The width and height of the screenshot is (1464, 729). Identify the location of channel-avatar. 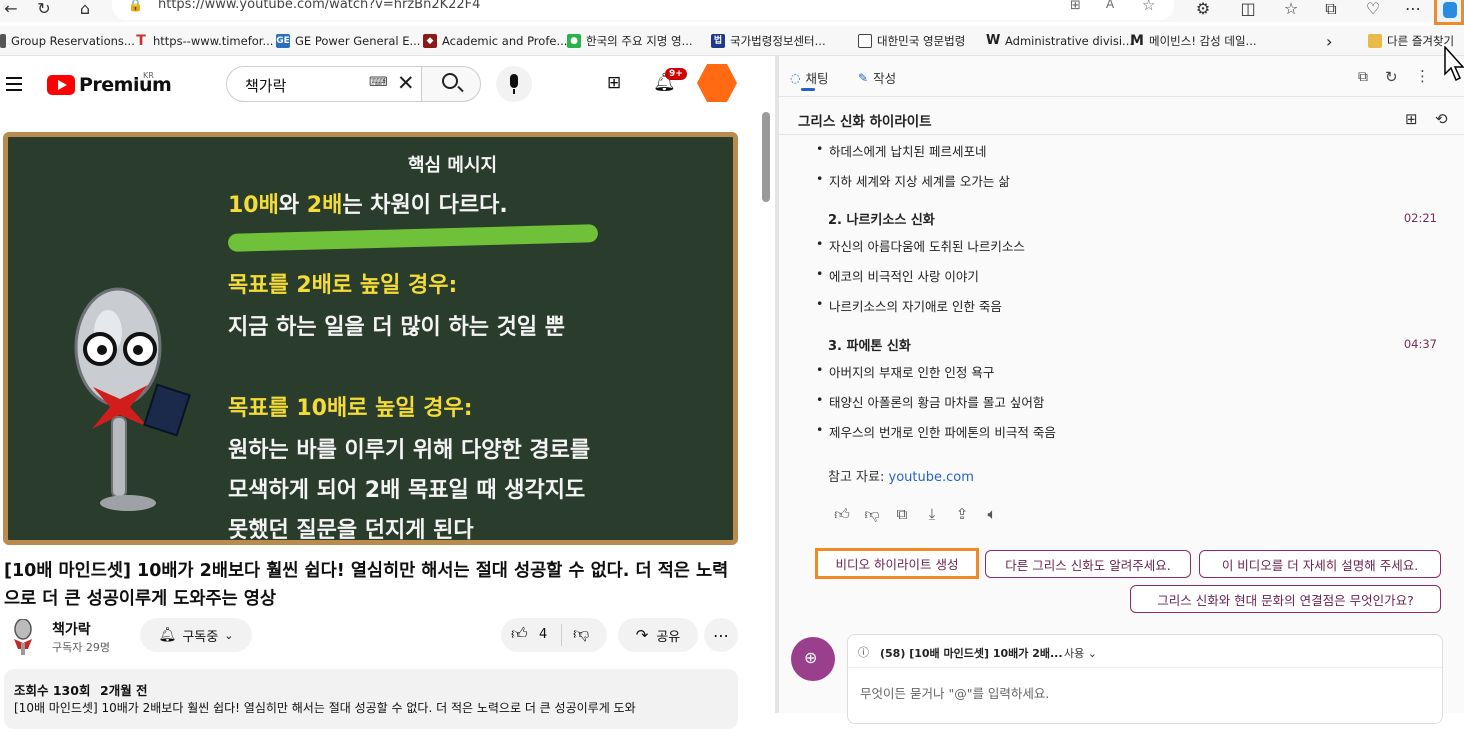
(23, 637).